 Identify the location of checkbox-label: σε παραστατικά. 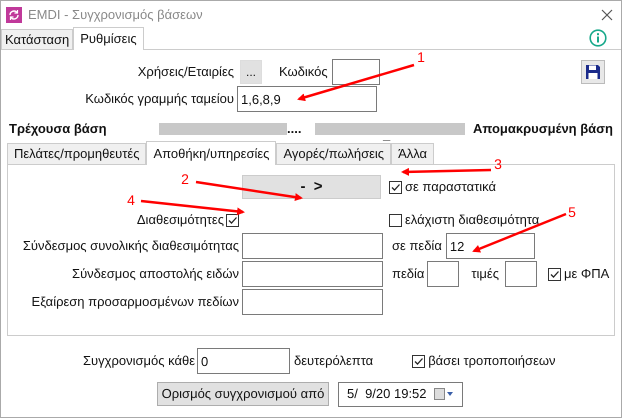
(450, 187).